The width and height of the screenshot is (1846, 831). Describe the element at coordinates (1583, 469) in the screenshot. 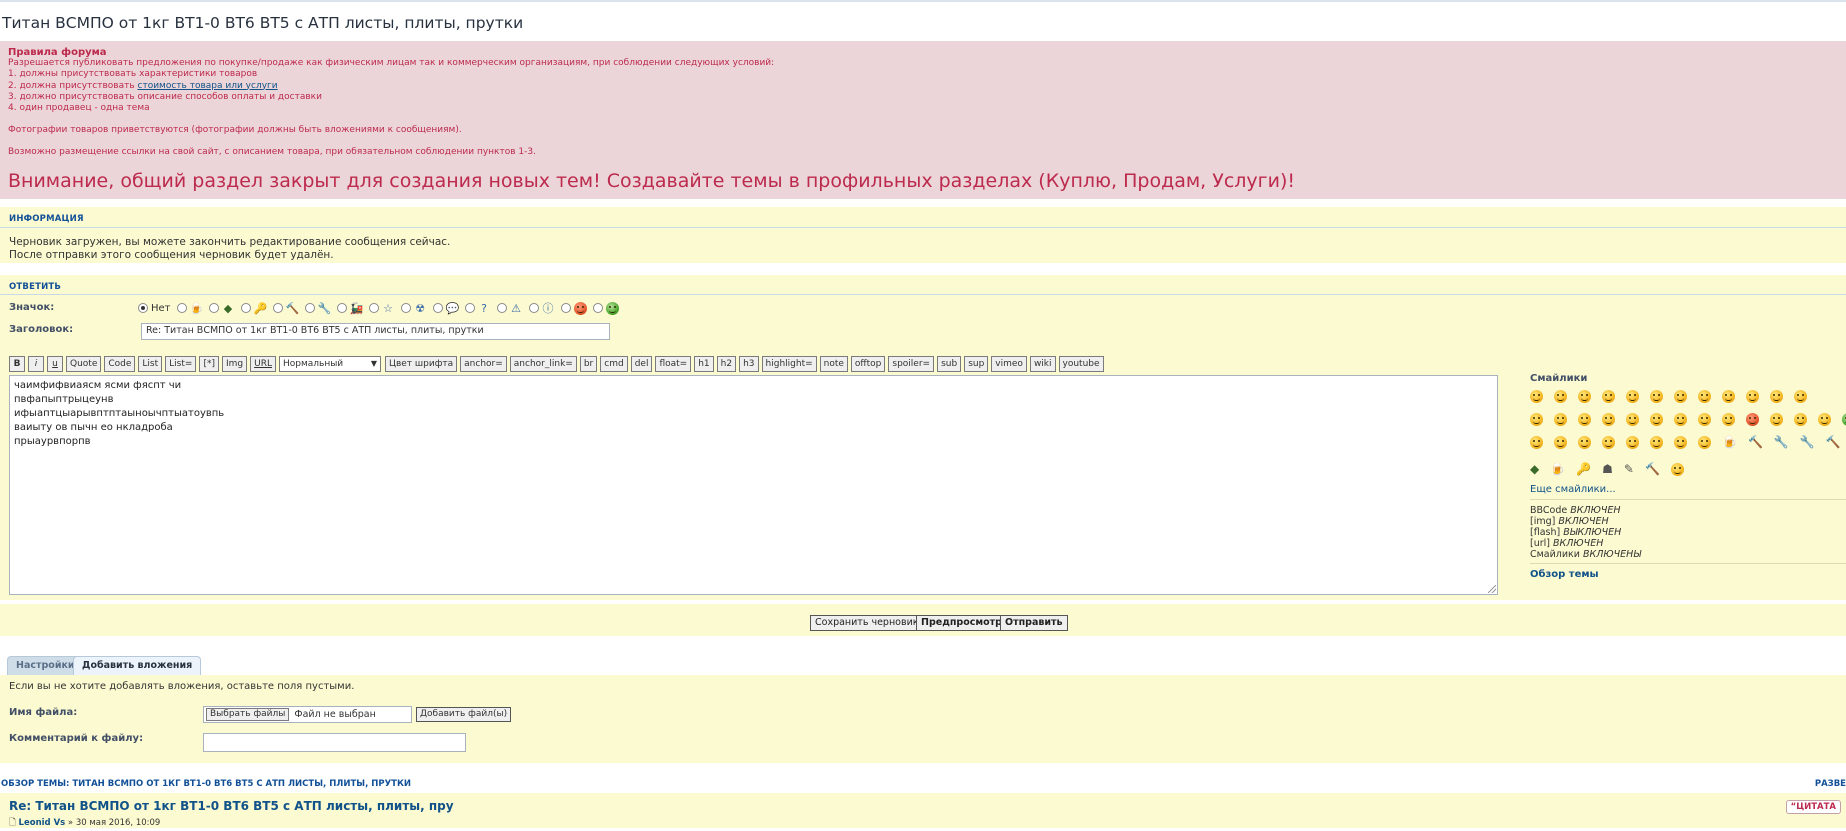

I see `key-icon: 🔑` at that location.